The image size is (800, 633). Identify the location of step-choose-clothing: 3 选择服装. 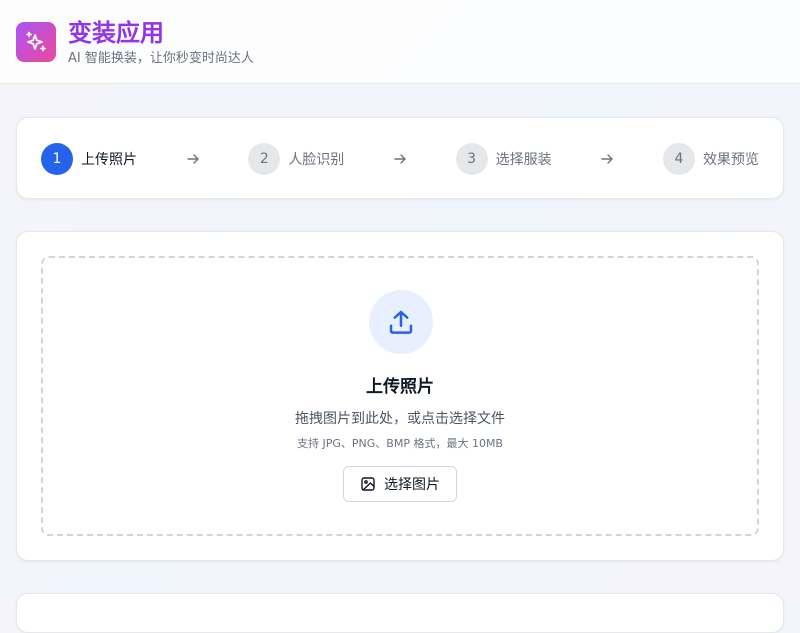
(503, 159).